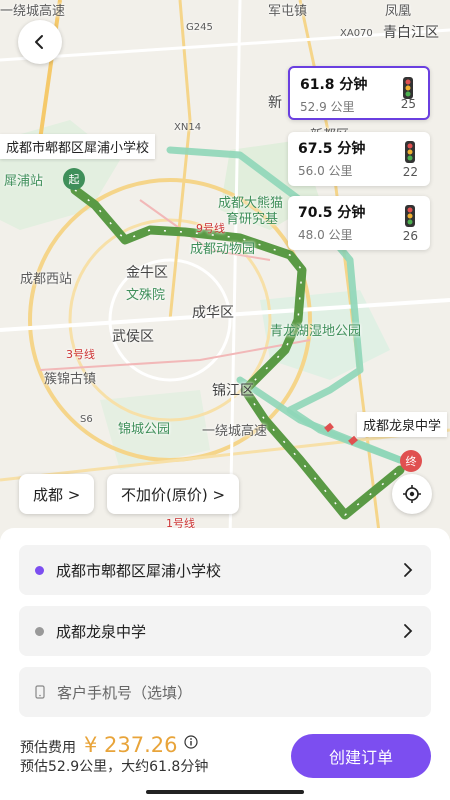 The image size is (450, 800). I want to click on info-icon, so click(190, 742).